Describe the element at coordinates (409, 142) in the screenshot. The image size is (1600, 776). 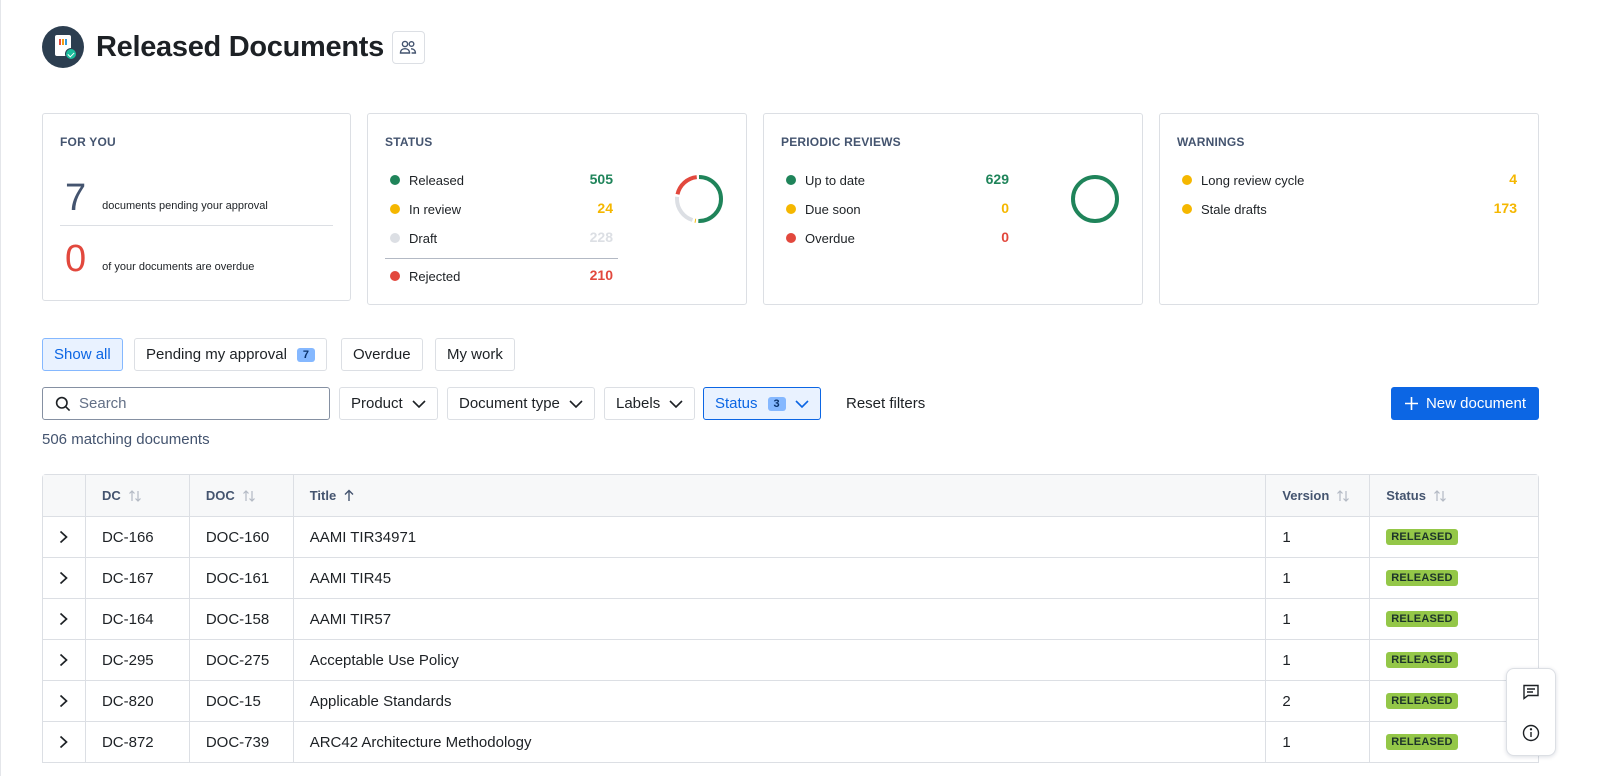
I see `status-title: STATUS` at that location.